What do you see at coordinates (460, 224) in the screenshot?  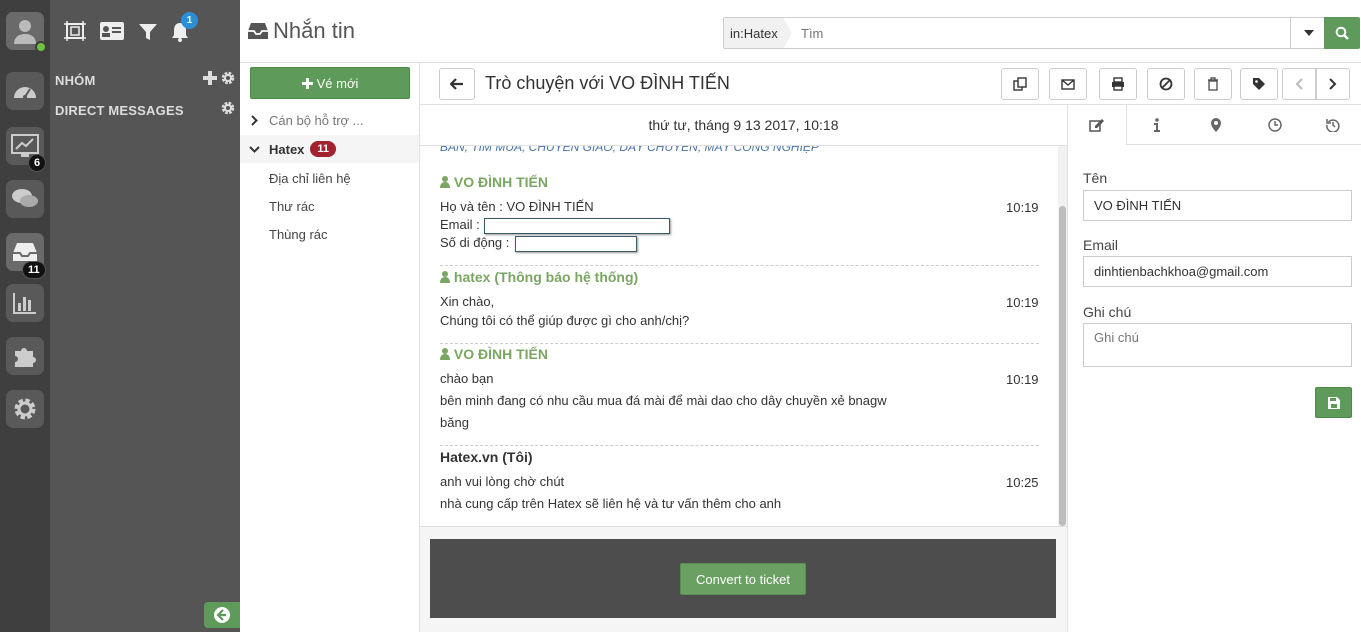 I see `message-line: Email :` at bounding box center [460, 224].